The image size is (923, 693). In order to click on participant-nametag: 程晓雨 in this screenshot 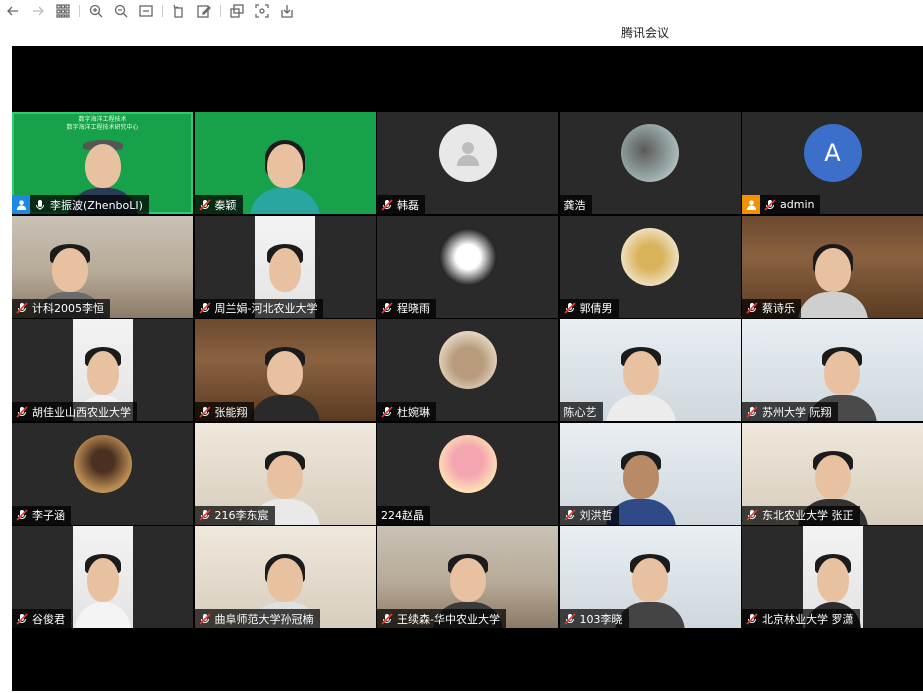, I will do `click(406, 308)`.